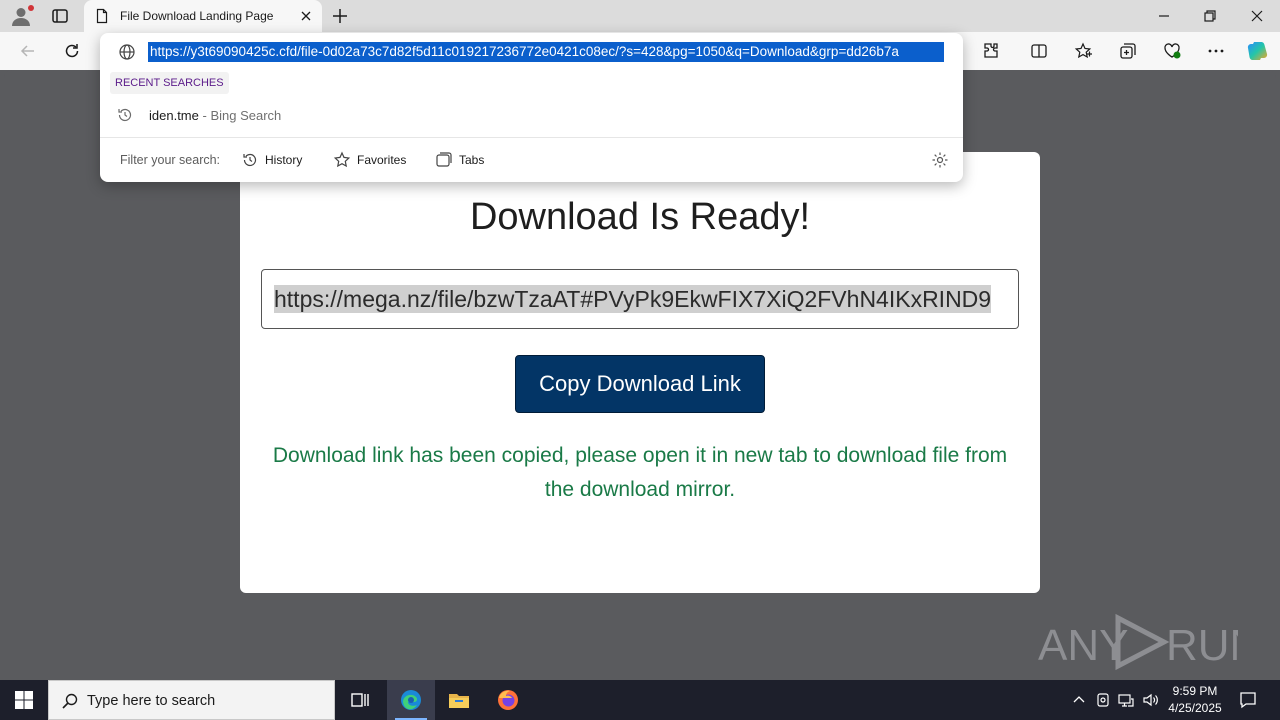 This screenshot has width=1280, height=720. What do you see at coordinates (306, 16) in the screenshot?
I see `close-tab-icon` at bounding box center [306, 16].